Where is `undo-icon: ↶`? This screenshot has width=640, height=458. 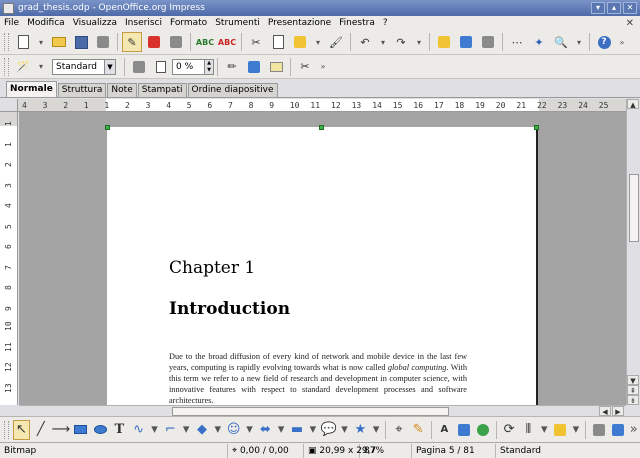 undo-icon: ↶ is located at coordinates (365, 42).